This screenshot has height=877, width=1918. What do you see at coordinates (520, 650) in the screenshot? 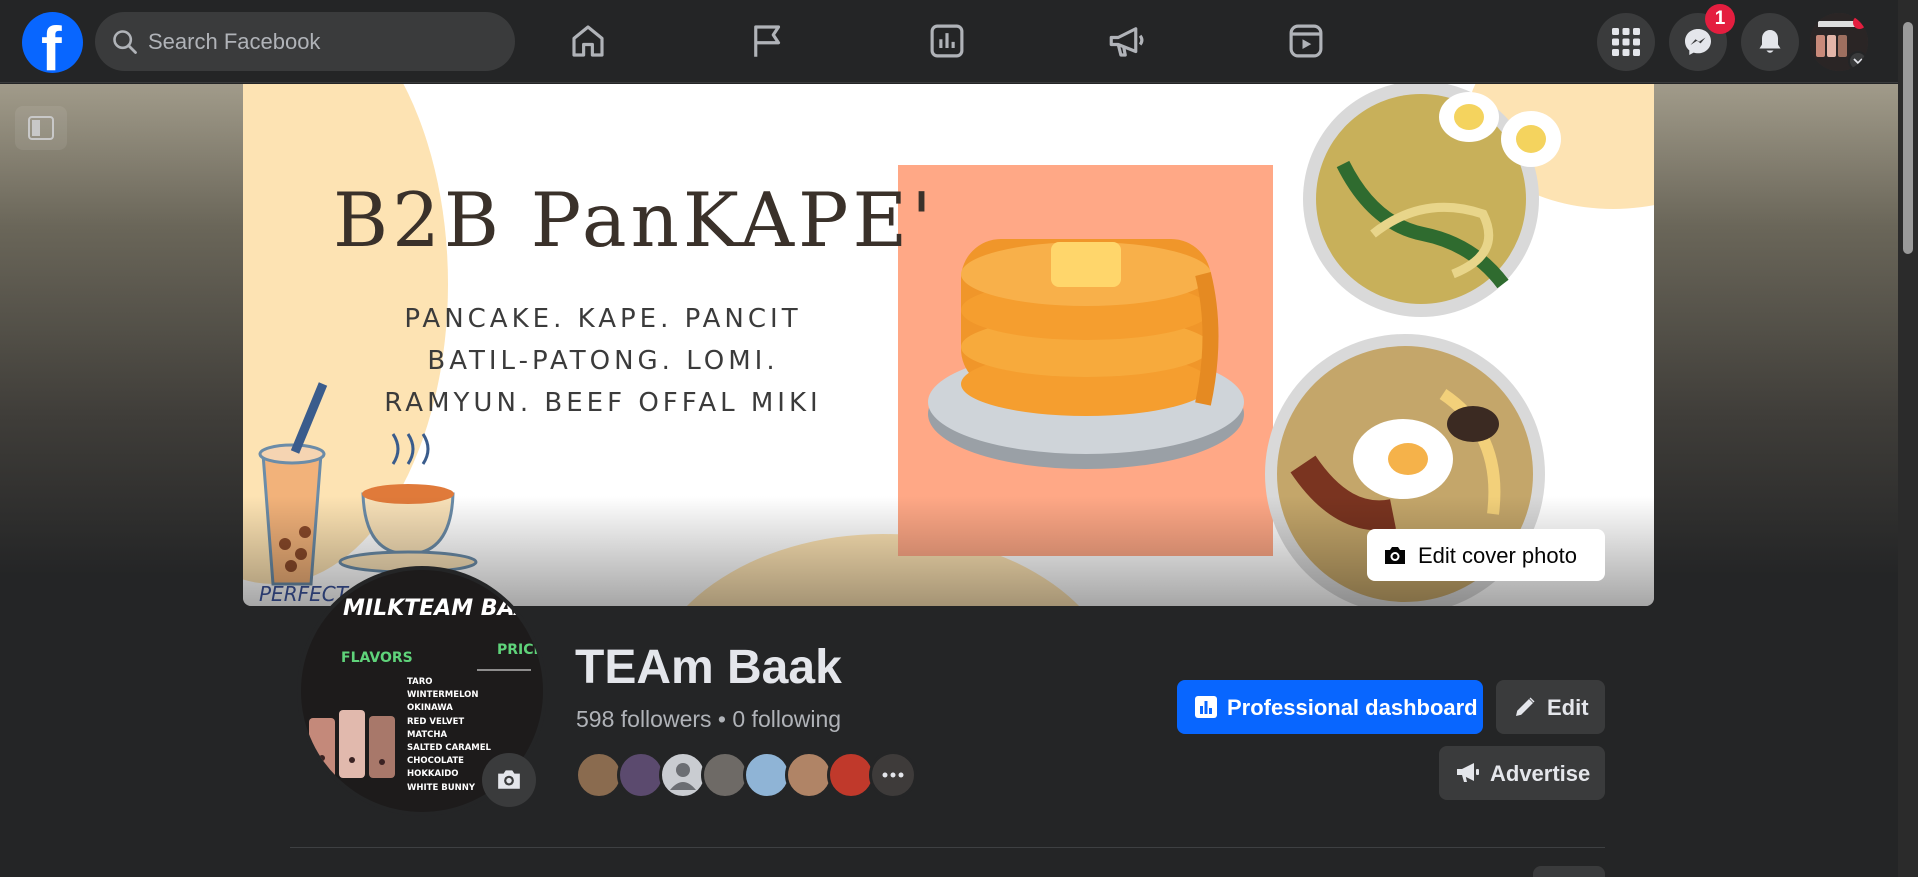
I see `profile-picture-price-heading: PRICE` at bounding box center [520, 650].